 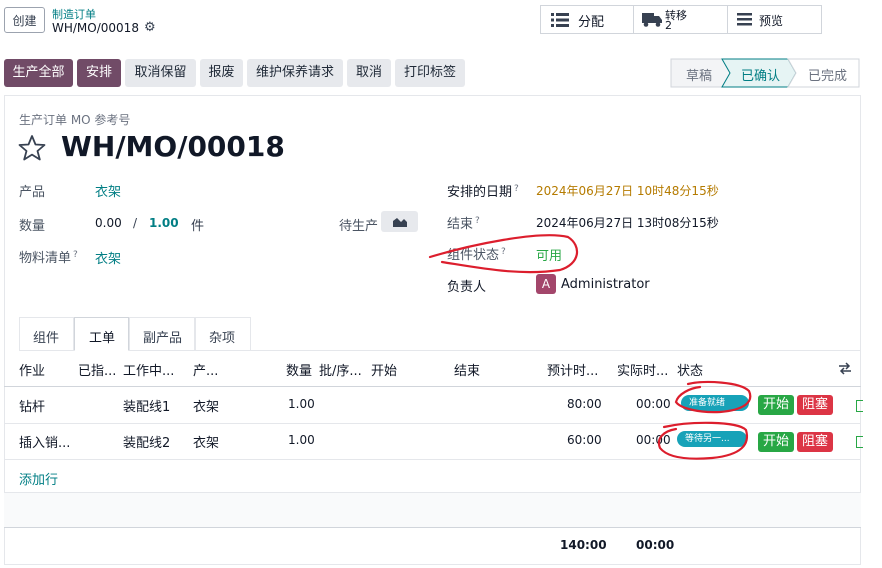 What do you see at coordinates (699, 74) in the screenshot?
I see `status-draft: 草稿` at bounding box center [699, 74].